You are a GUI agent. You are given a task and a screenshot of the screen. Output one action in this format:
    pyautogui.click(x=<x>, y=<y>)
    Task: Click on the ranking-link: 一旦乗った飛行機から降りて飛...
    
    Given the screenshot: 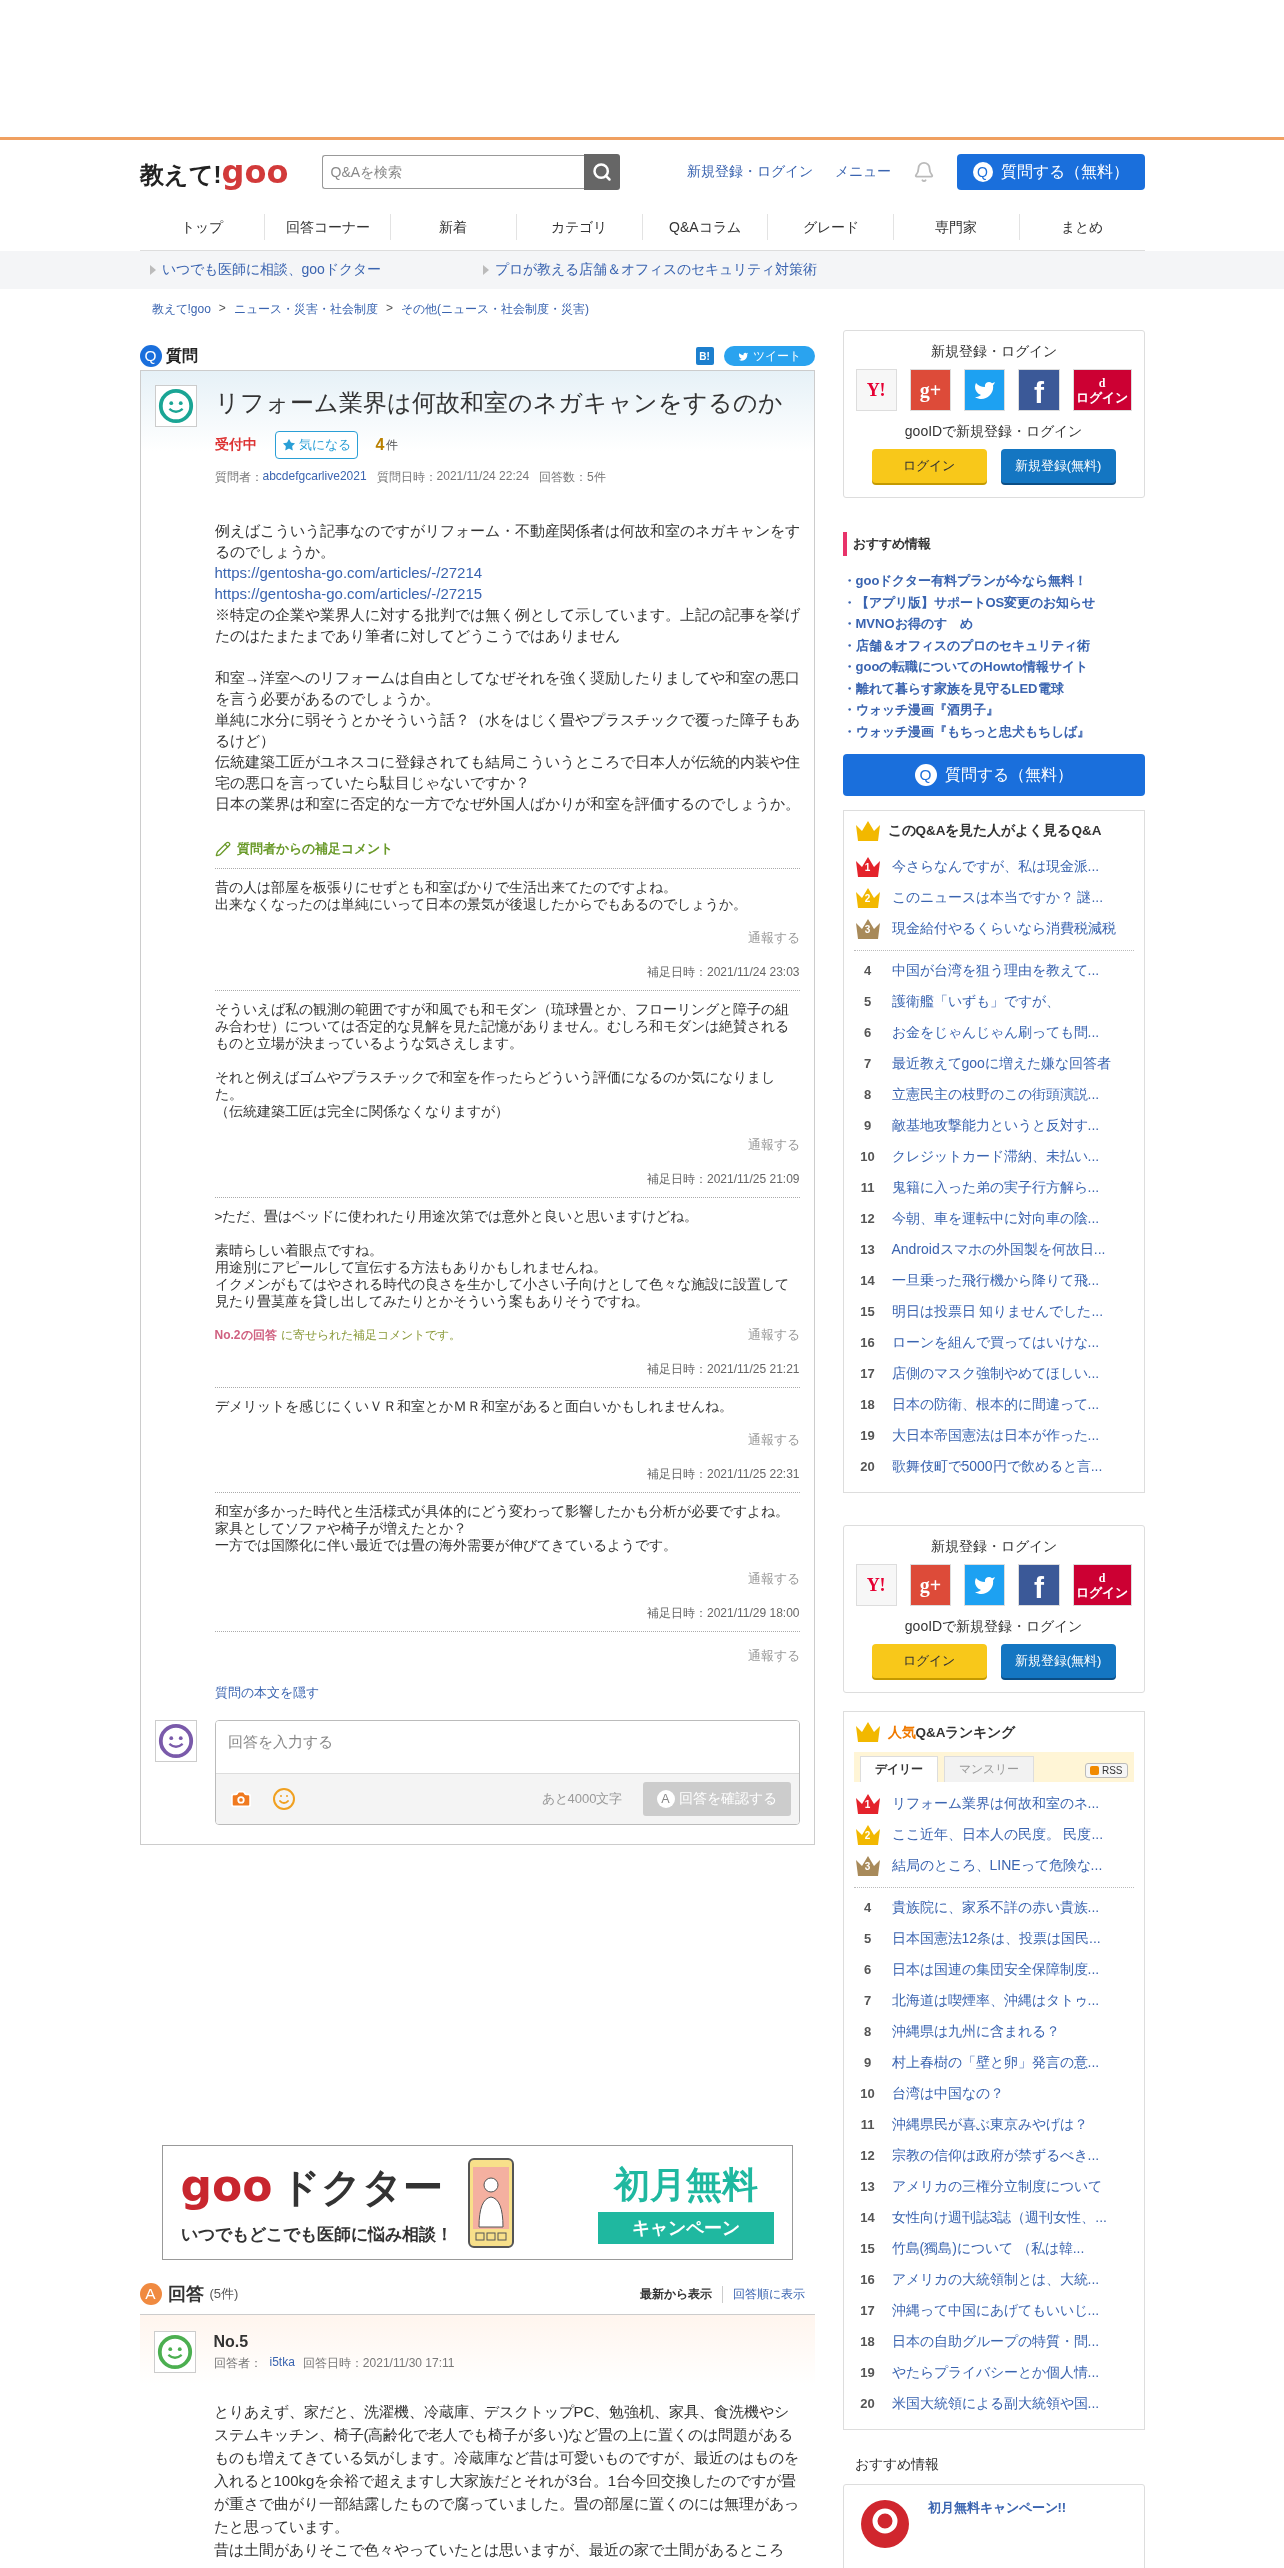 What is the action you would take?
    pyautogui.click(x=995, y=1280)
    